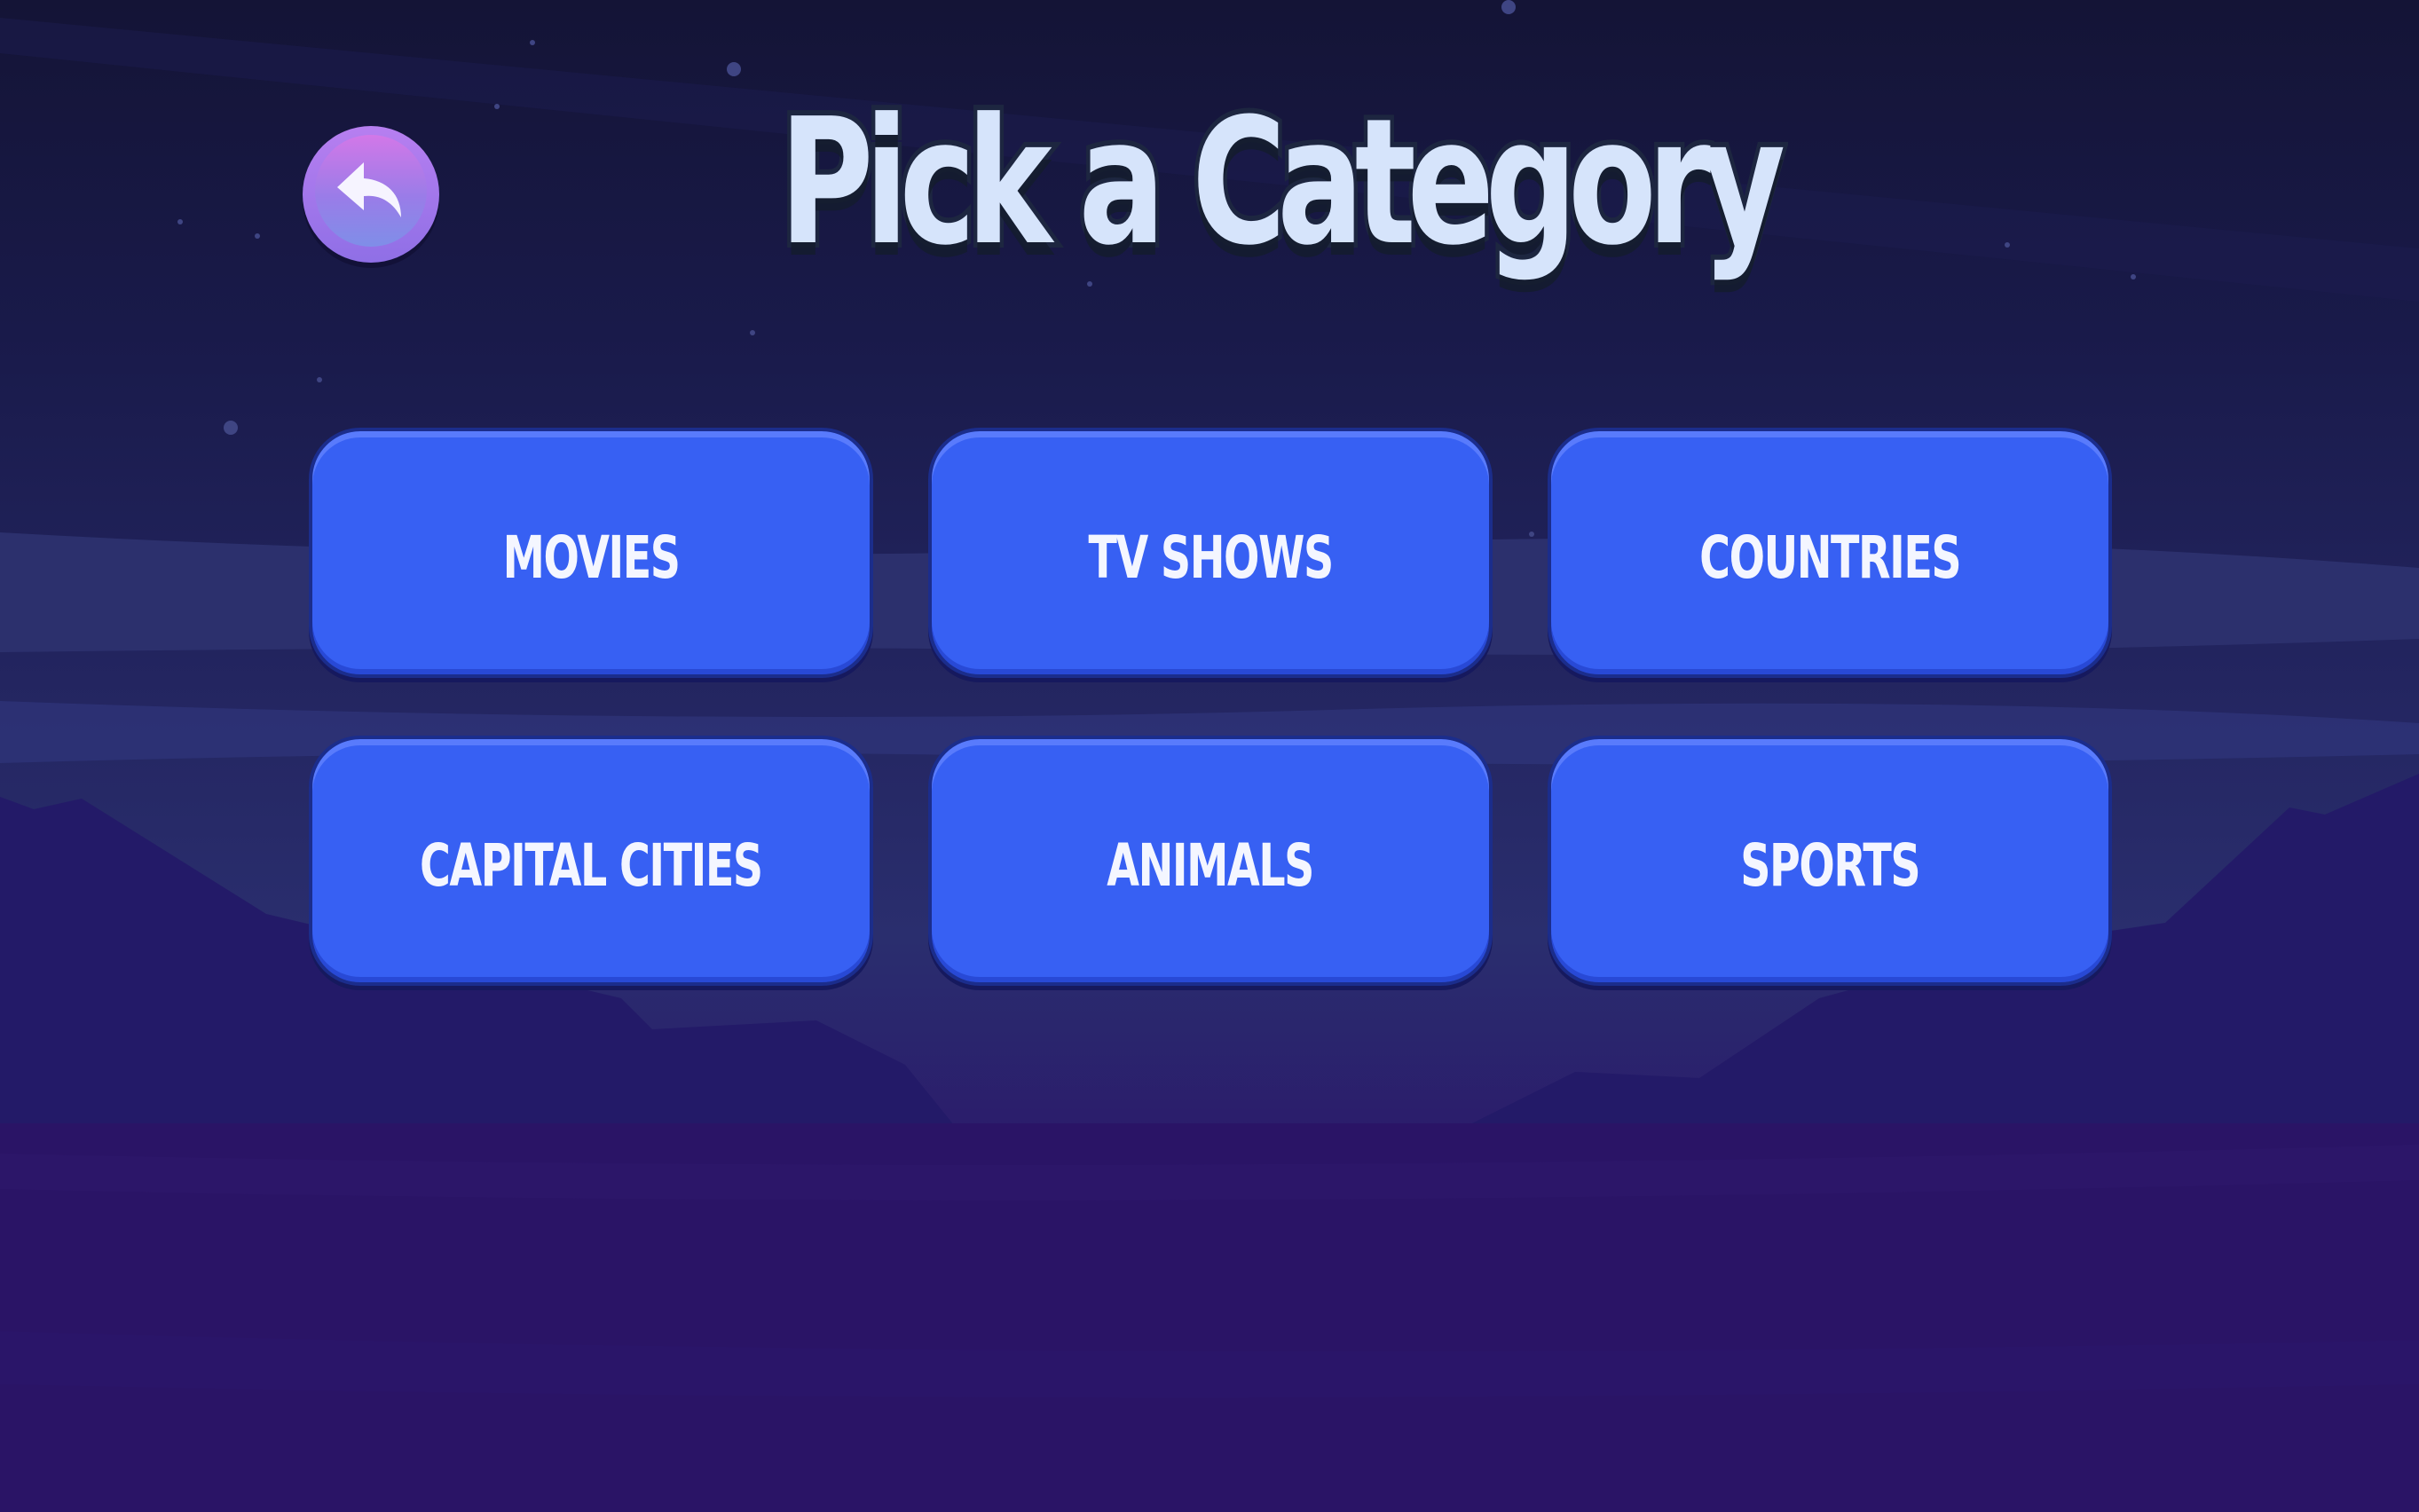  What do you see at coordinates (591, 866) in the screenshot?
I see `category-label: CAPITAL CITIES` at bounding box center [591, 866].